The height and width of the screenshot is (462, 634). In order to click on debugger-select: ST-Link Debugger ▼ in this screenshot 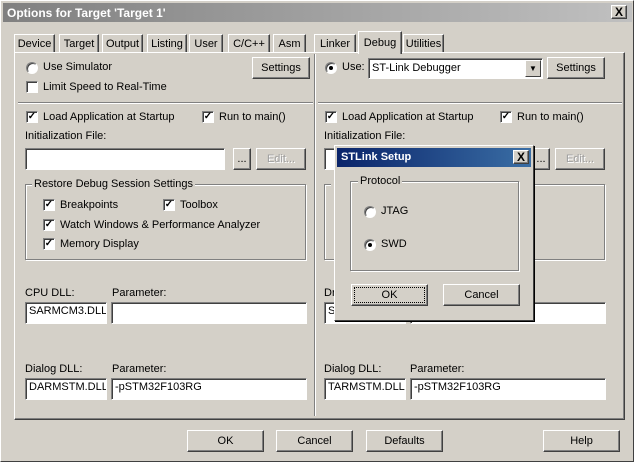, I will do `click(455, 68)`.